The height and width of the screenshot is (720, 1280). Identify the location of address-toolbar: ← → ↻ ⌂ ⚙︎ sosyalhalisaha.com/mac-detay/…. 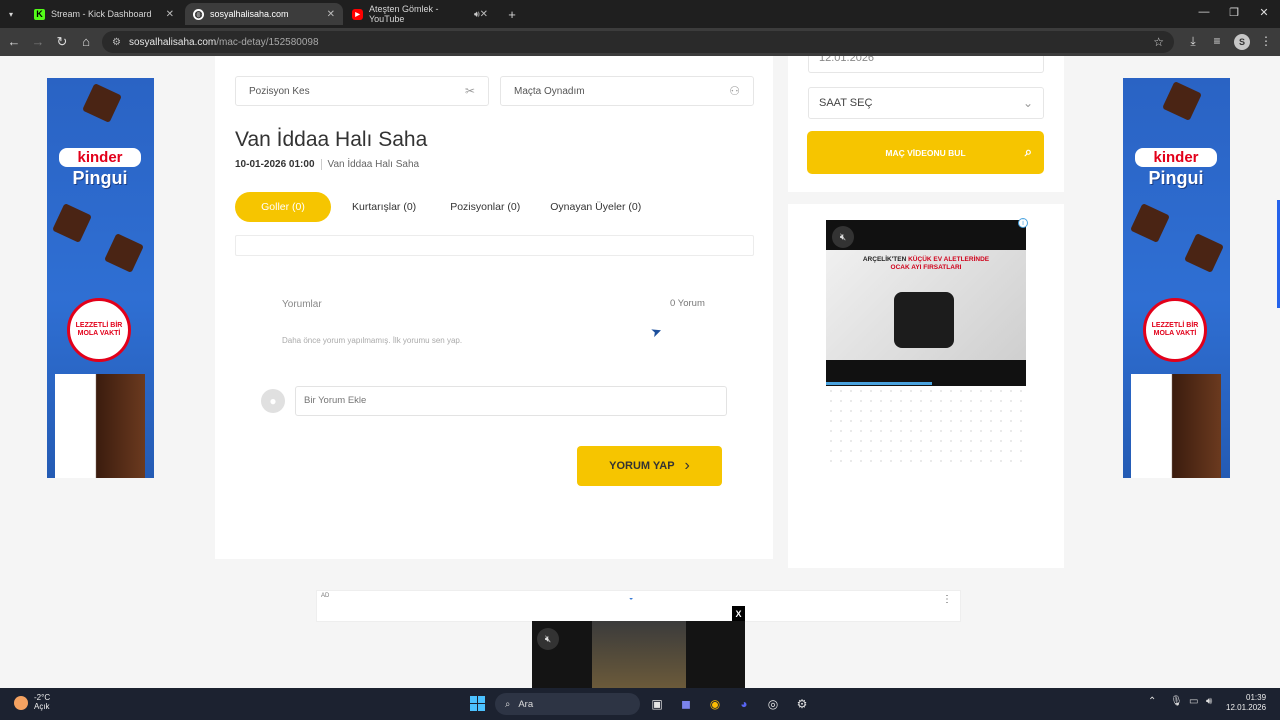
(640, 42).